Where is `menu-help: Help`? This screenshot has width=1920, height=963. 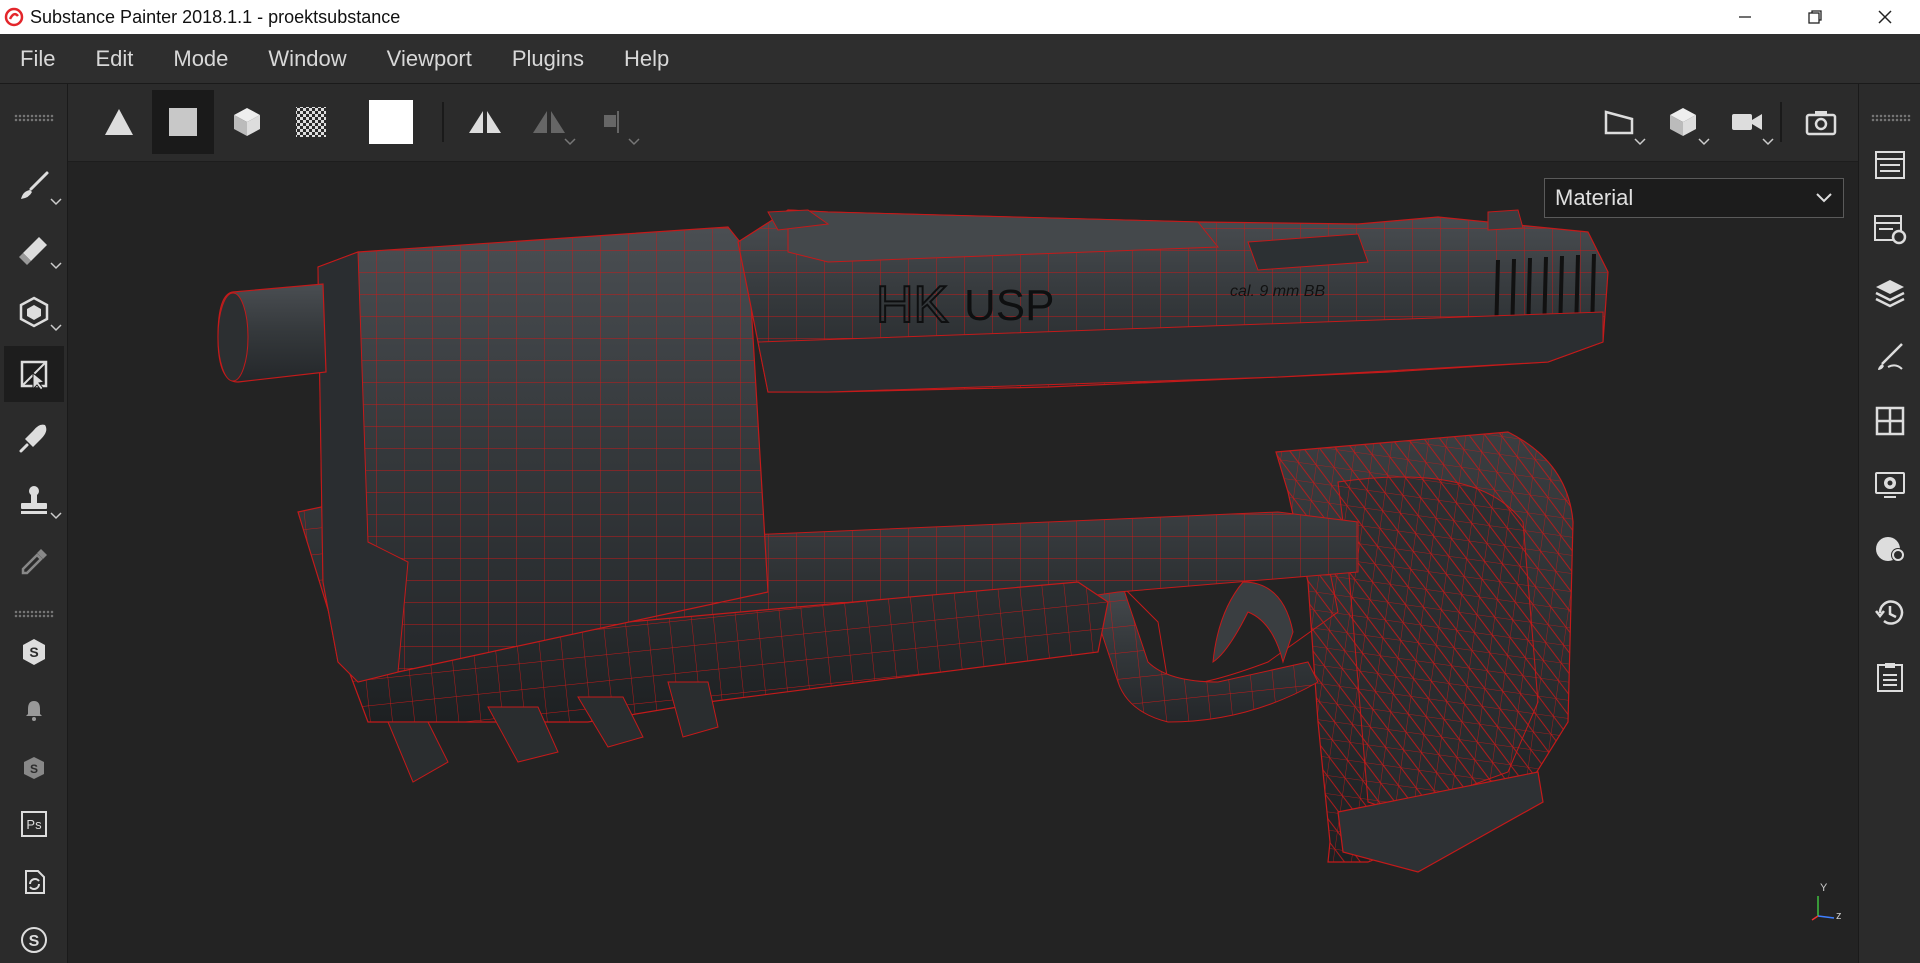
menu-help: Help is located at coordinates (646, 59).